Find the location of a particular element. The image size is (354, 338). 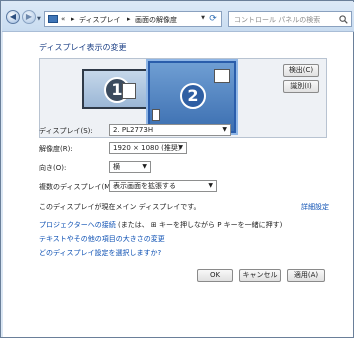

monitor-1-screen-icon is located at coordinates (129, 91).